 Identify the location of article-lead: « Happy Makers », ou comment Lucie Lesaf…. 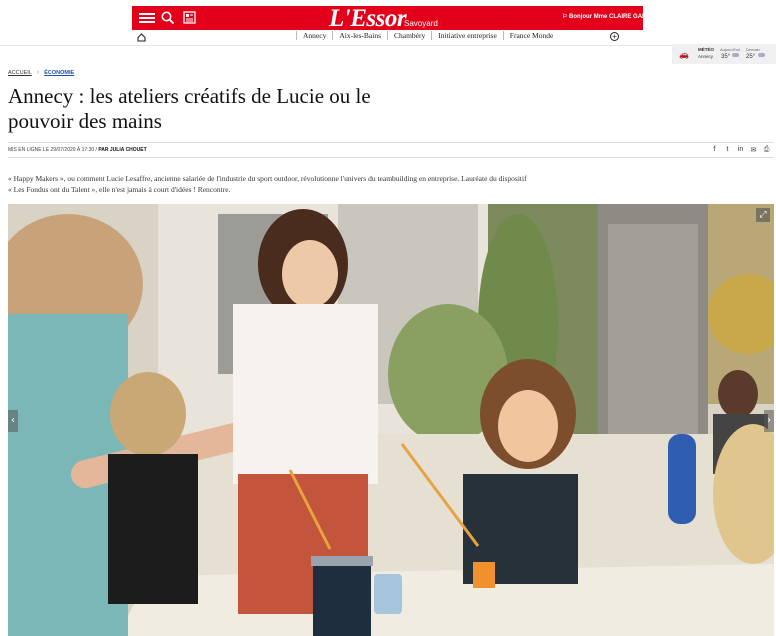
(267, 184).